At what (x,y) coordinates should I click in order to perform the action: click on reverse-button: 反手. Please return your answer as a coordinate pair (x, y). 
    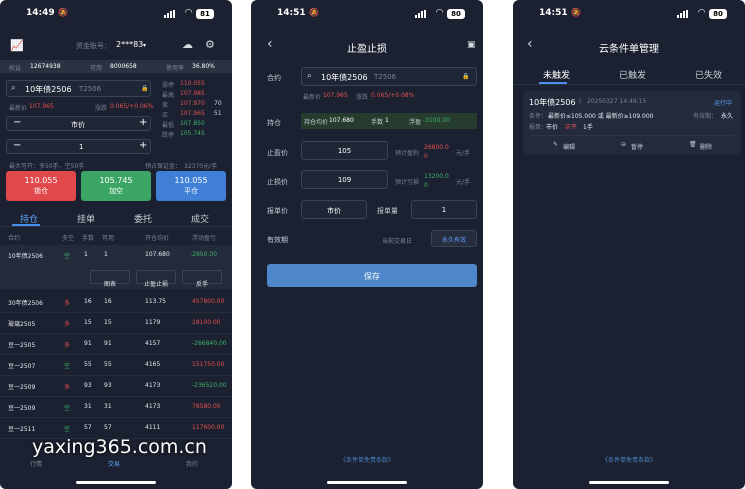
    Looking at the image, I should click on (202, 279).